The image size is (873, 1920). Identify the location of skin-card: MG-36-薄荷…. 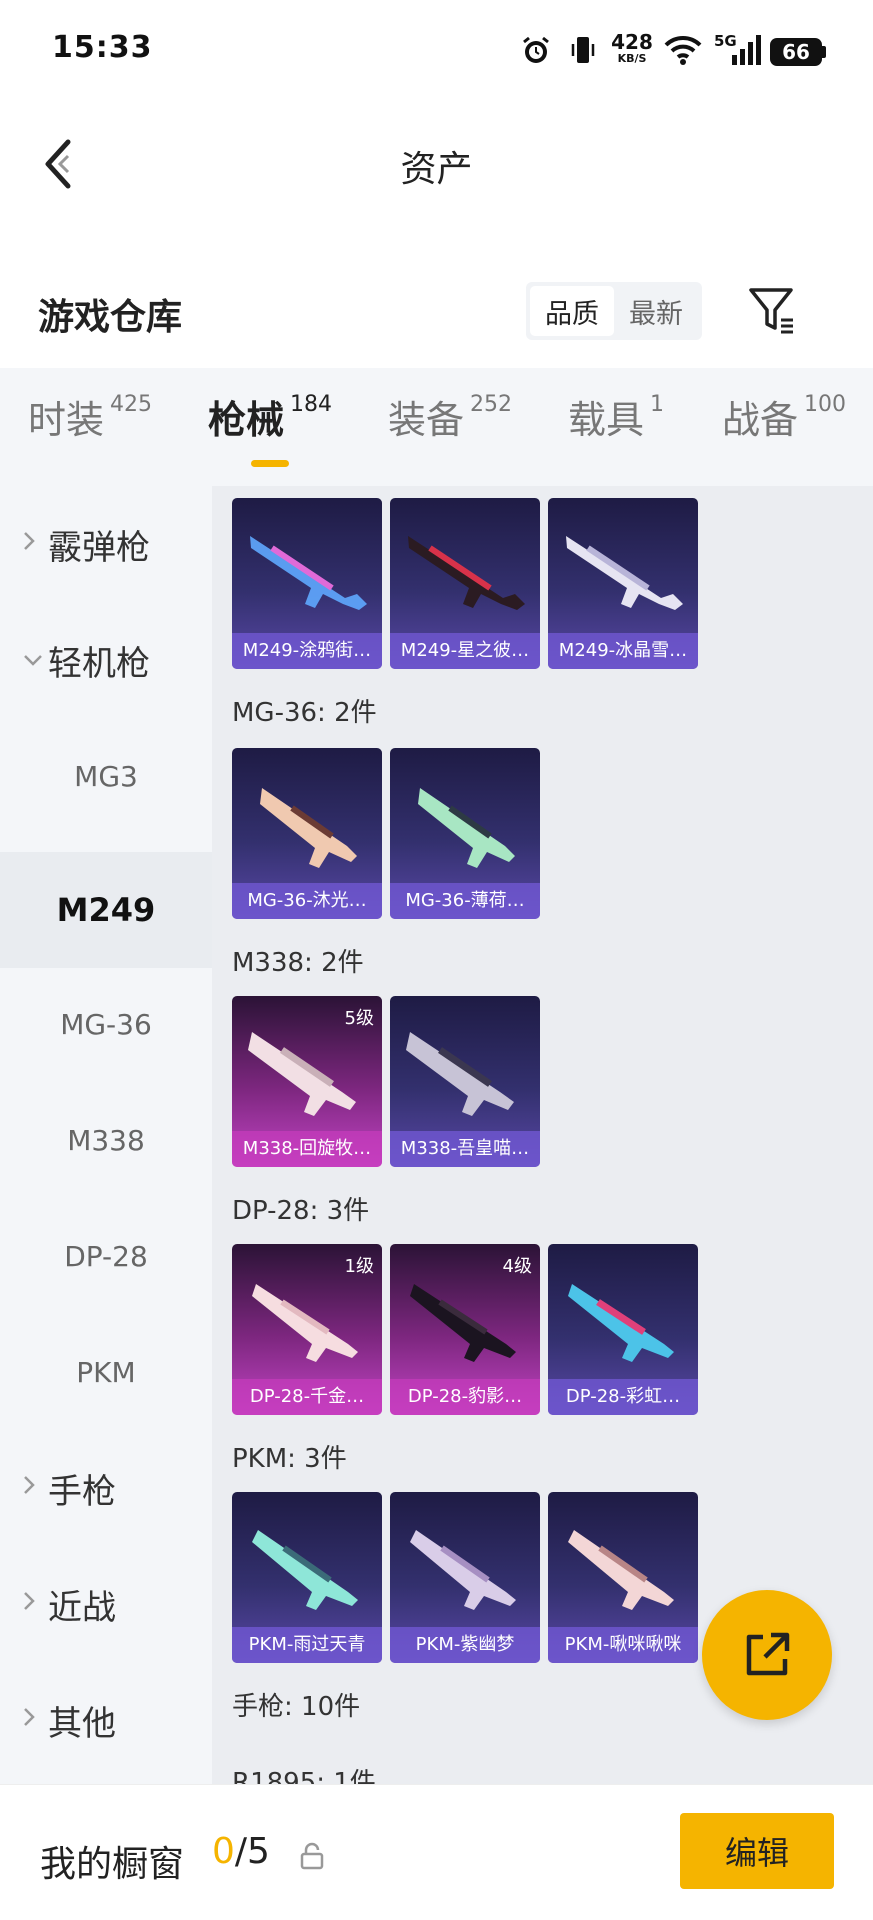
(465, 833).